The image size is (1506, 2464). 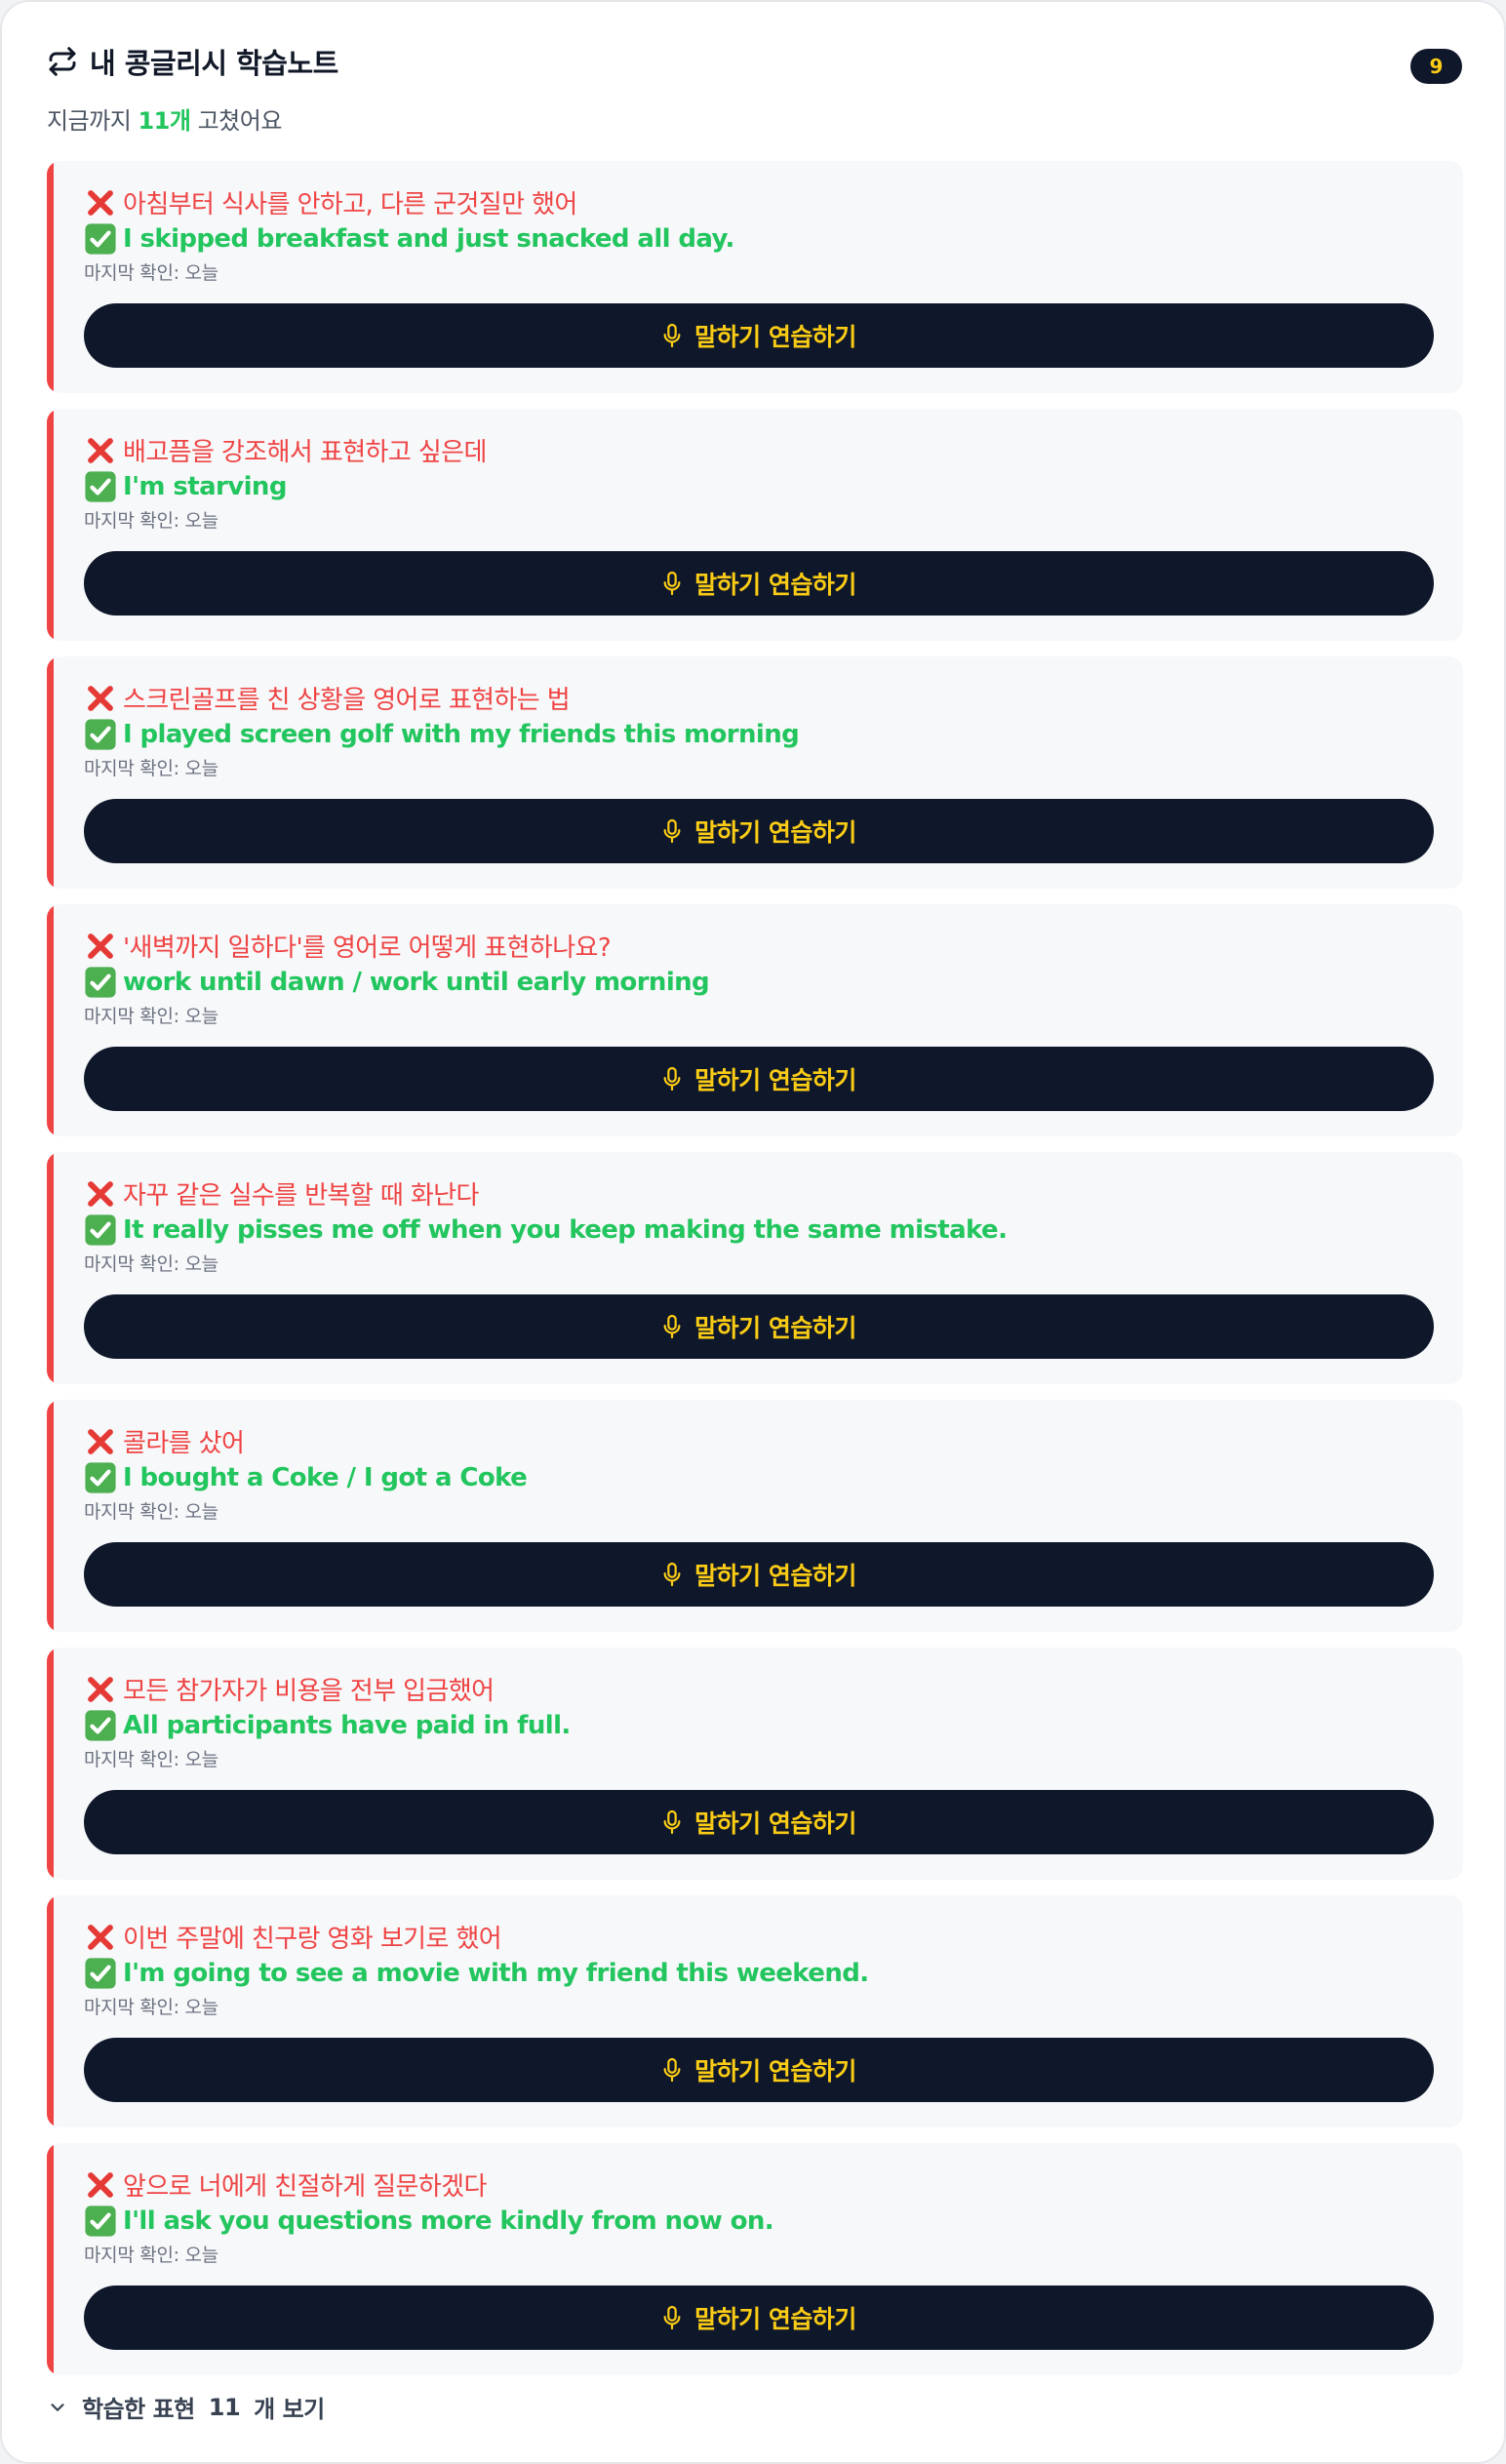 I want to click on correct-expression-text: All participants have paid in full., so click(x=347, y=1725).